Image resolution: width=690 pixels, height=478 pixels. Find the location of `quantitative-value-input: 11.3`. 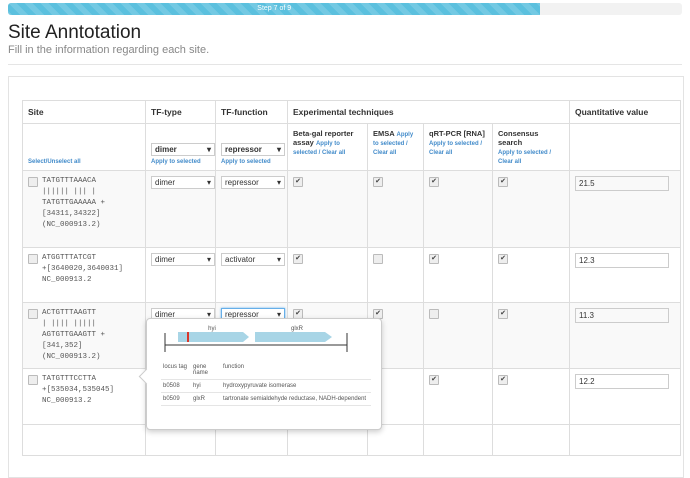

quantitative-value-input: 11.3 is located at coordinates (622, 315).